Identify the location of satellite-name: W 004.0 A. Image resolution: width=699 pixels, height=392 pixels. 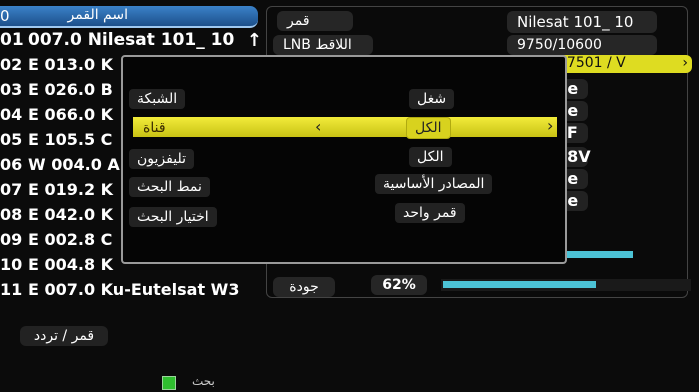
(74, 164).